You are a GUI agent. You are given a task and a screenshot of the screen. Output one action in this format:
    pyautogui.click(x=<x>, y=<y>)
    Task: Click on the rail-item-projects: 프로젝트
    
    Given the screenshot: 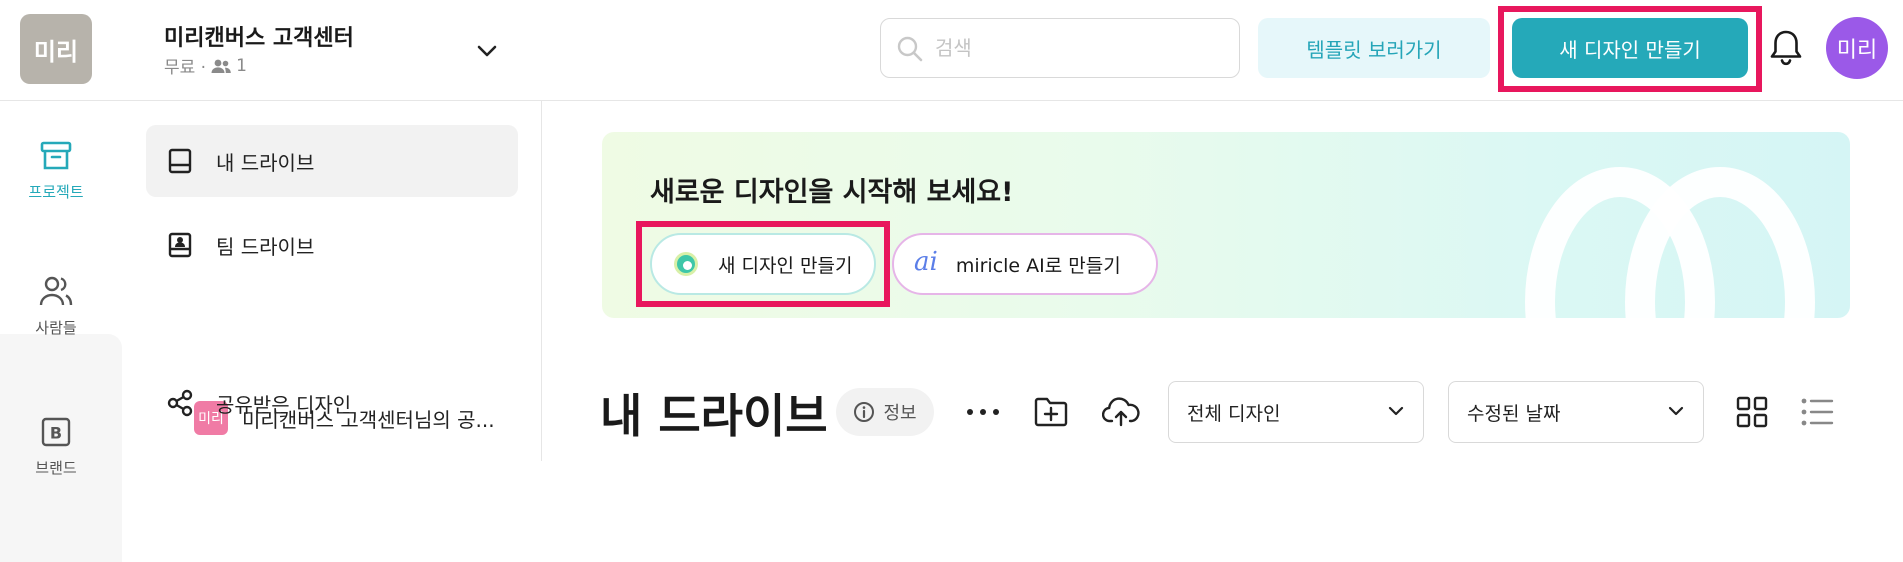 What is the action you would take?
    pyautogui.click(x=56, y=171)
    